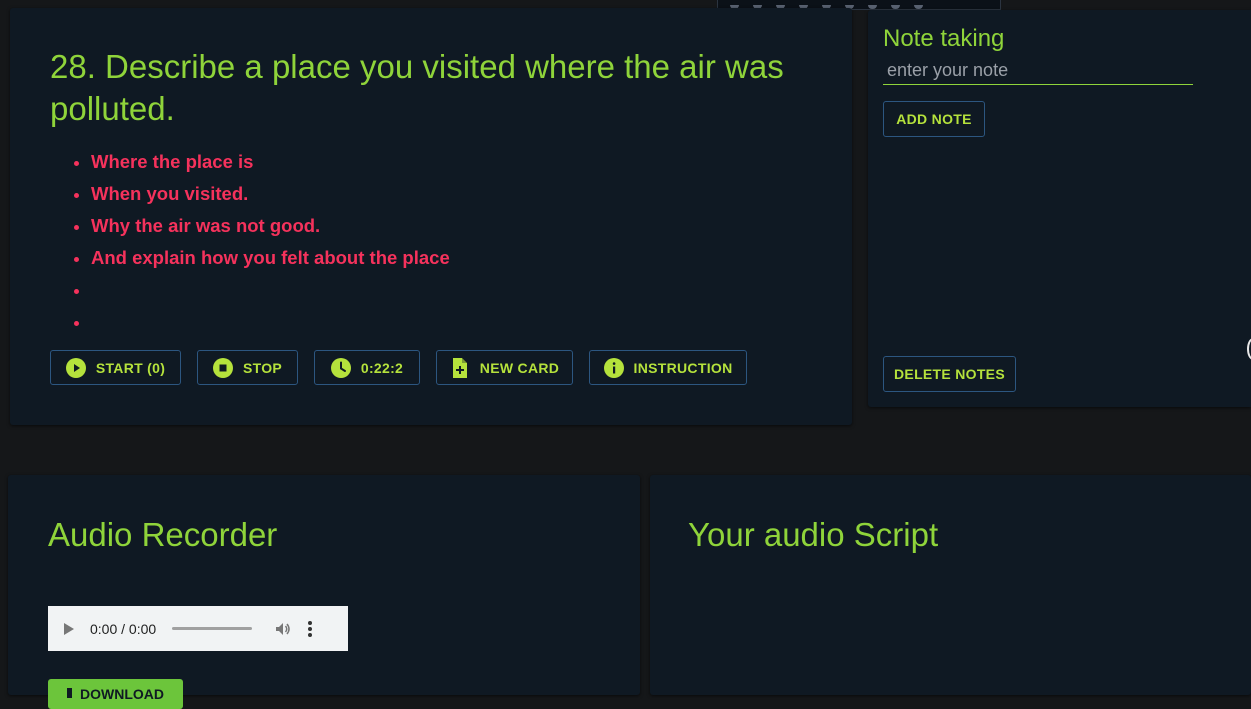  Describe the element at coordinates (69, 628) in the screenshot. I see `play-icon` at that location.